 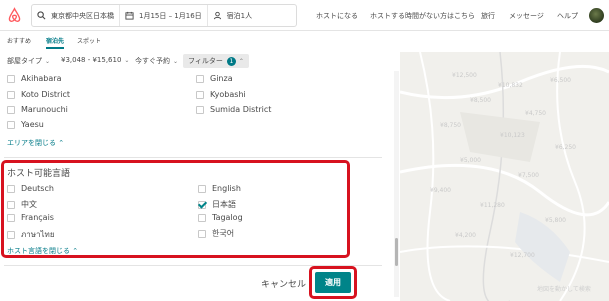 What do you see at coordinates (91, 60) in the screenshot?
I see `price-label: ¥3,048 - ¥15,610` at bounding box center [91, 60].